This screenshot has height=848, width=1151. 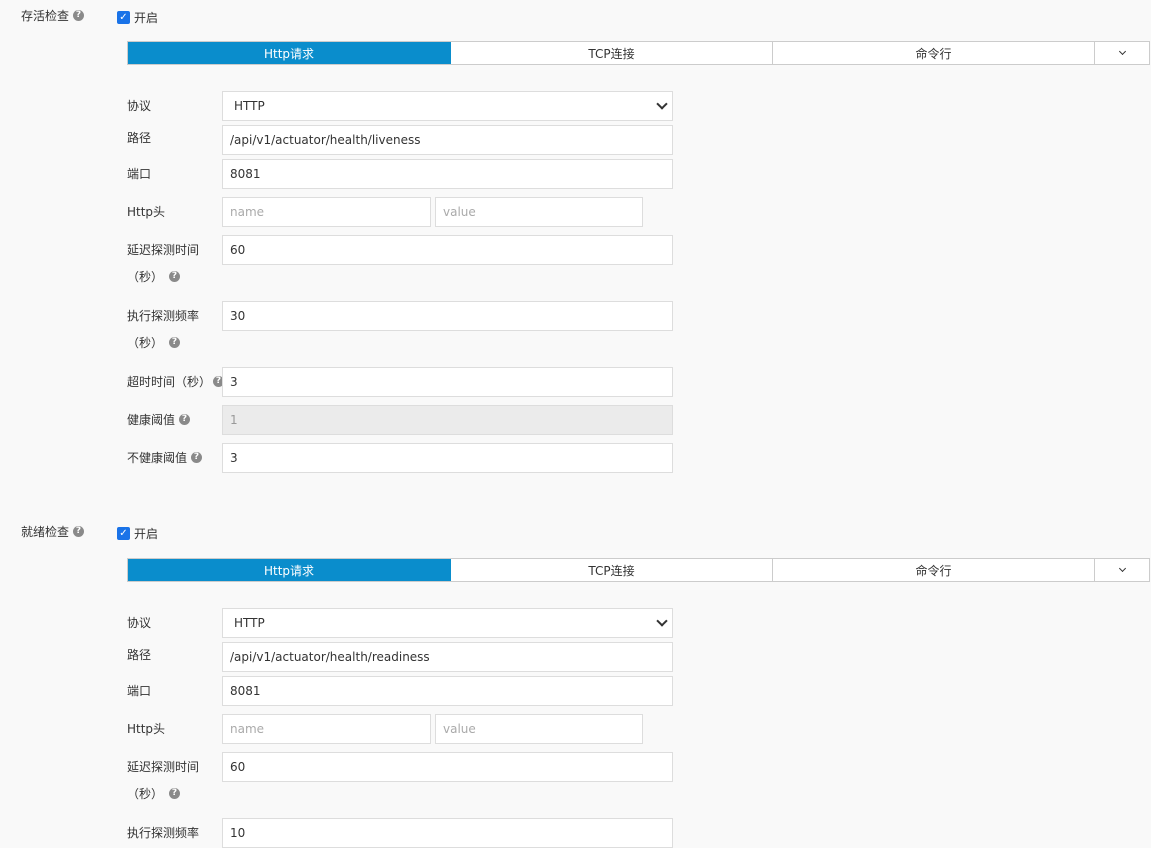 What do you see at coordinates (151, 420) in the screenshot?
I see `success-threshold-label-text: 健康阈值` at bounding box center [151, 420].